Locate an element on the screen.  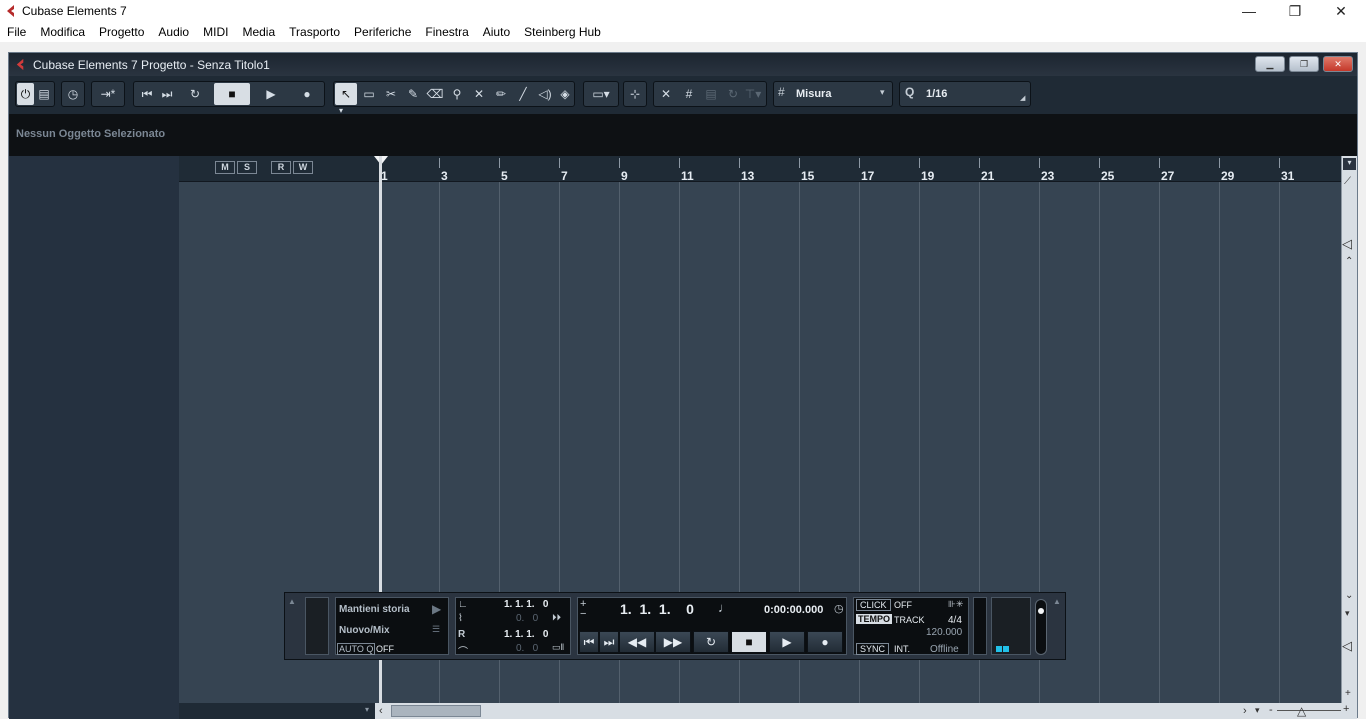
click-label: CLICK is located at coordinates (873, 605).